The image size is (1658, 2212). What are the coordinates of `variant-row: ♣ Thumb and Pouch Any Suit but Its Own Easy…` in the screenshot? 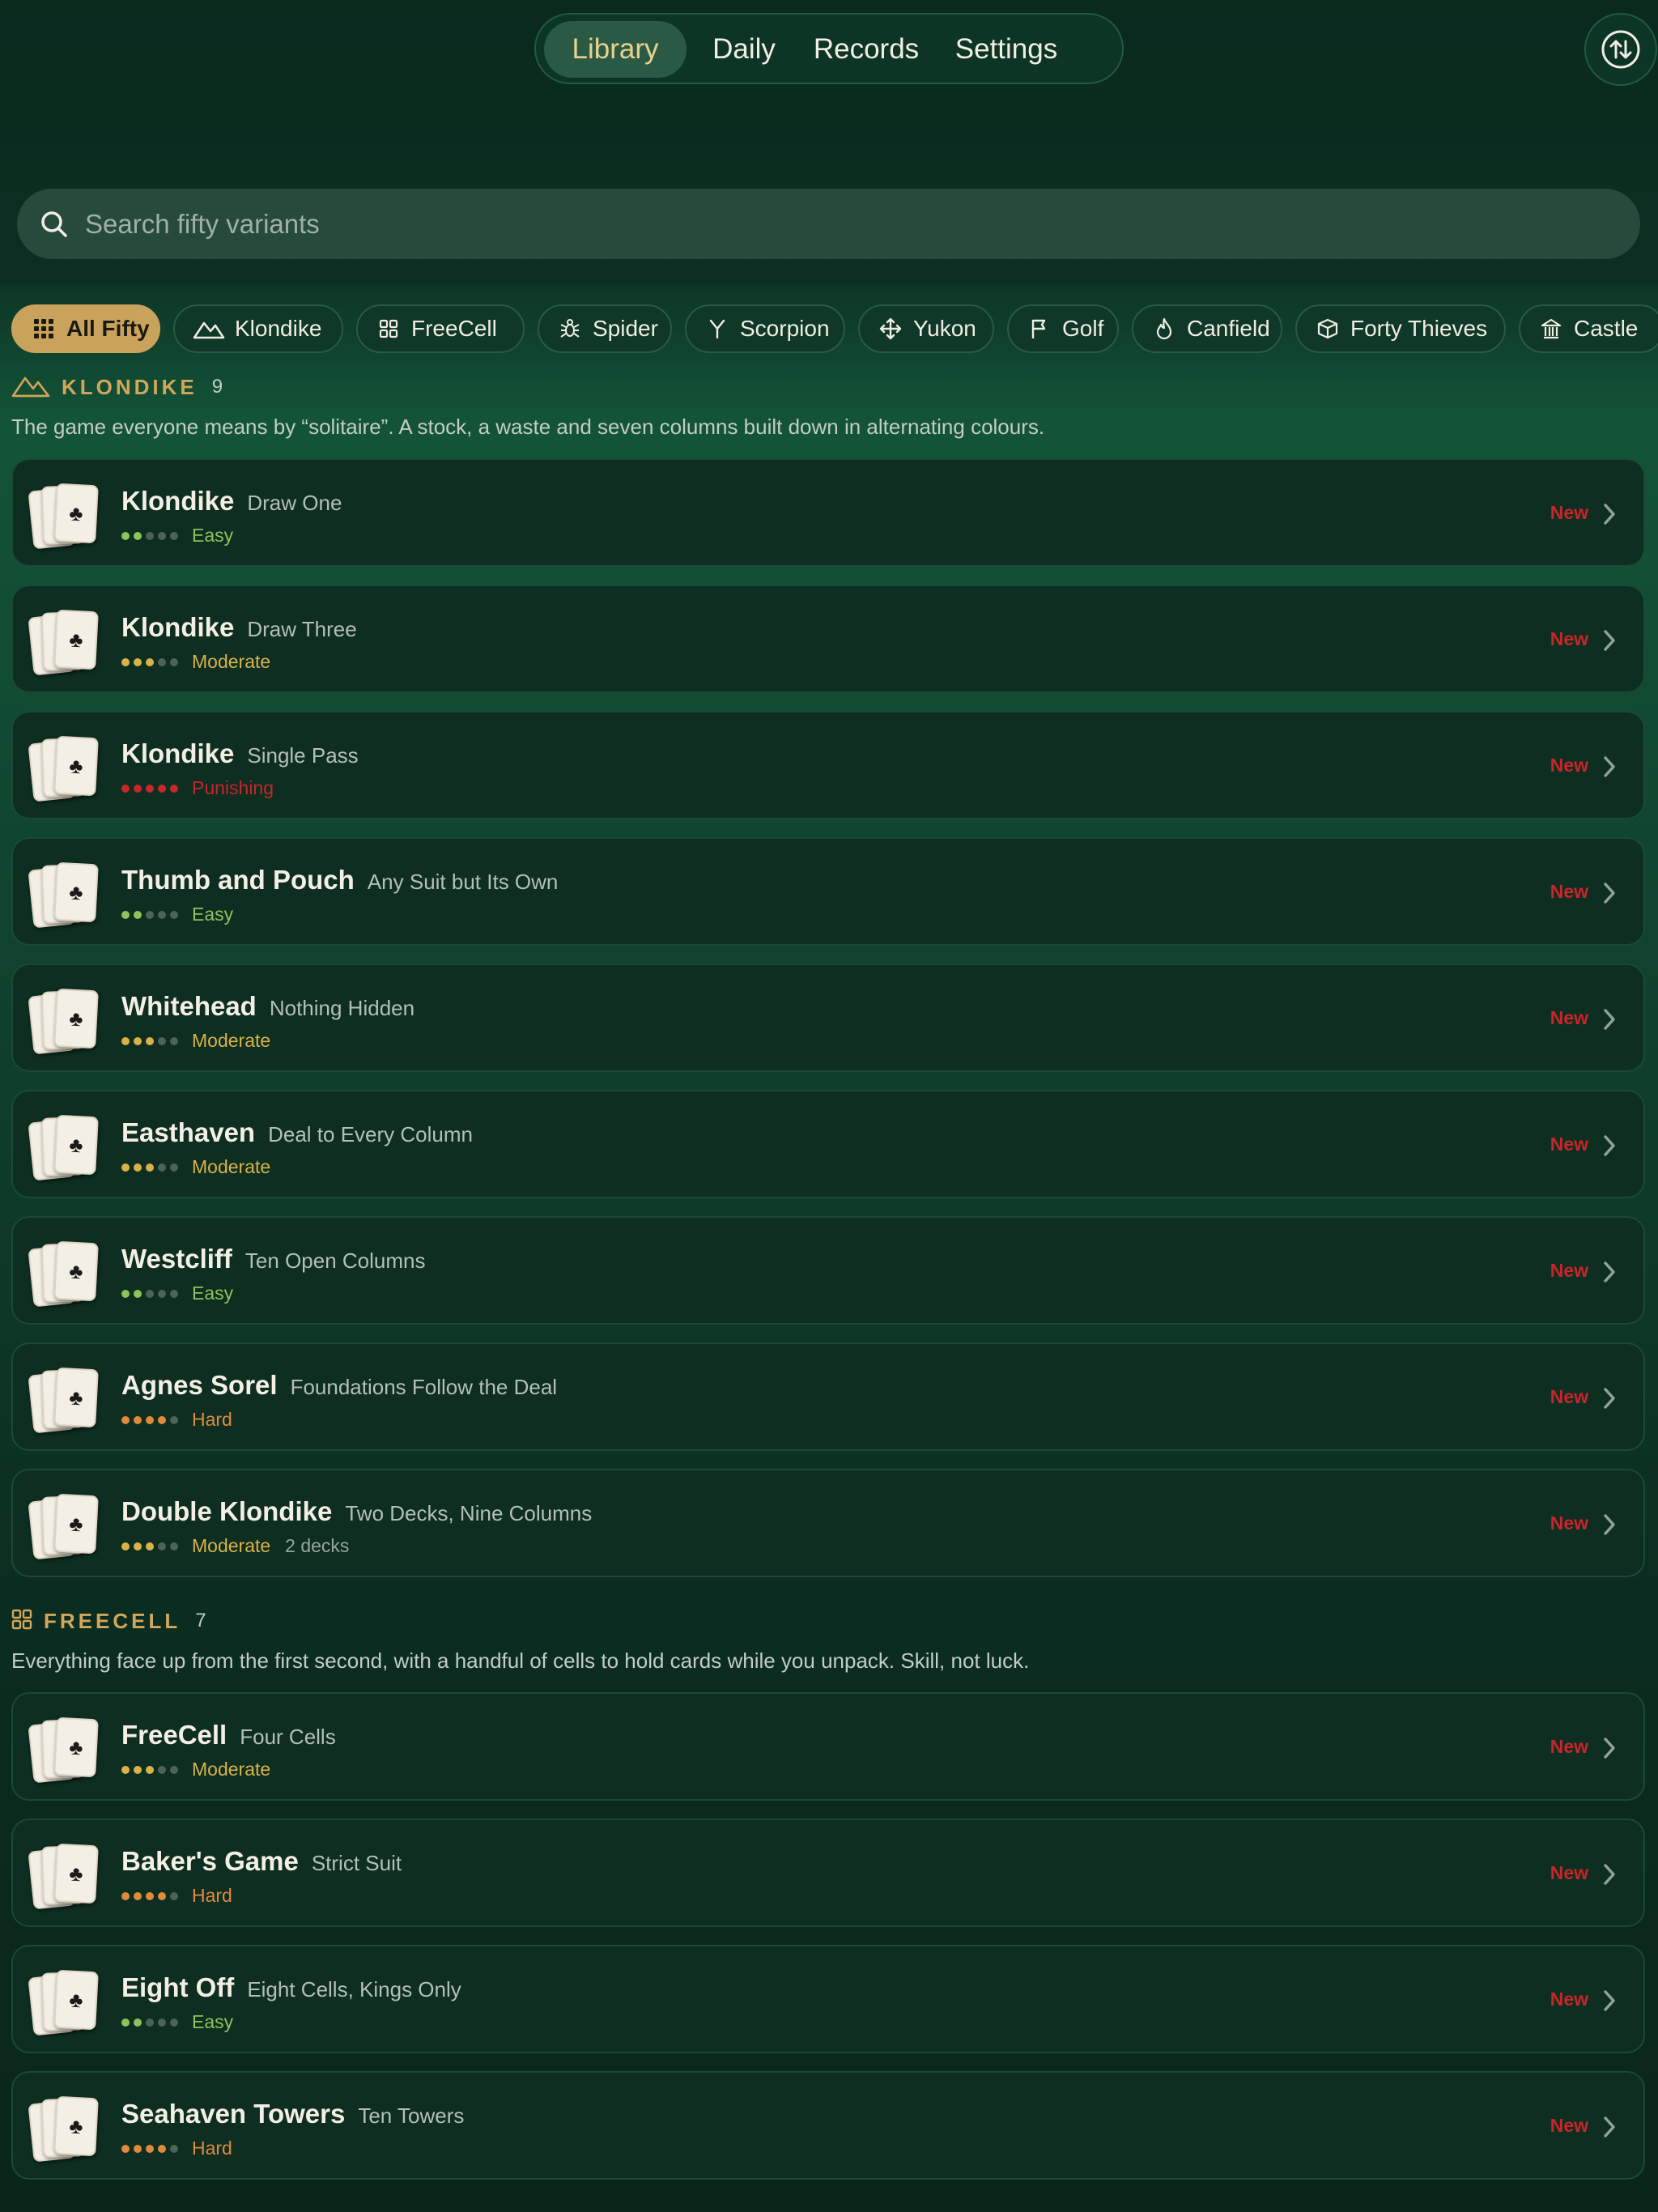 It's located at (828, 892).